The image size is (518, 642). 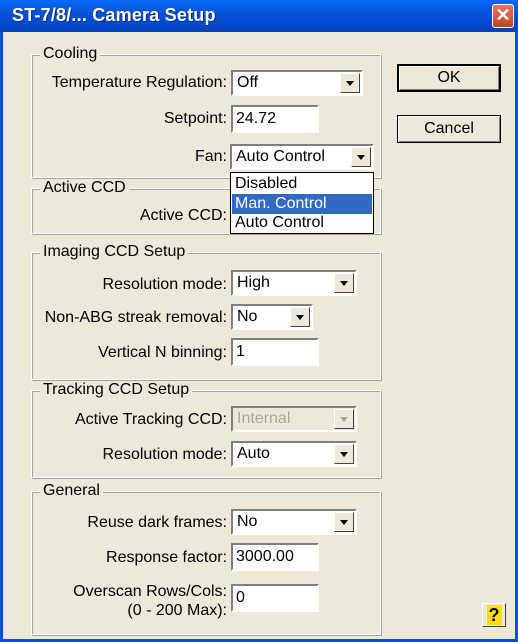 I want to click on window-title: ST-7/8/... Camera Setup, so click(x=114, y=15).